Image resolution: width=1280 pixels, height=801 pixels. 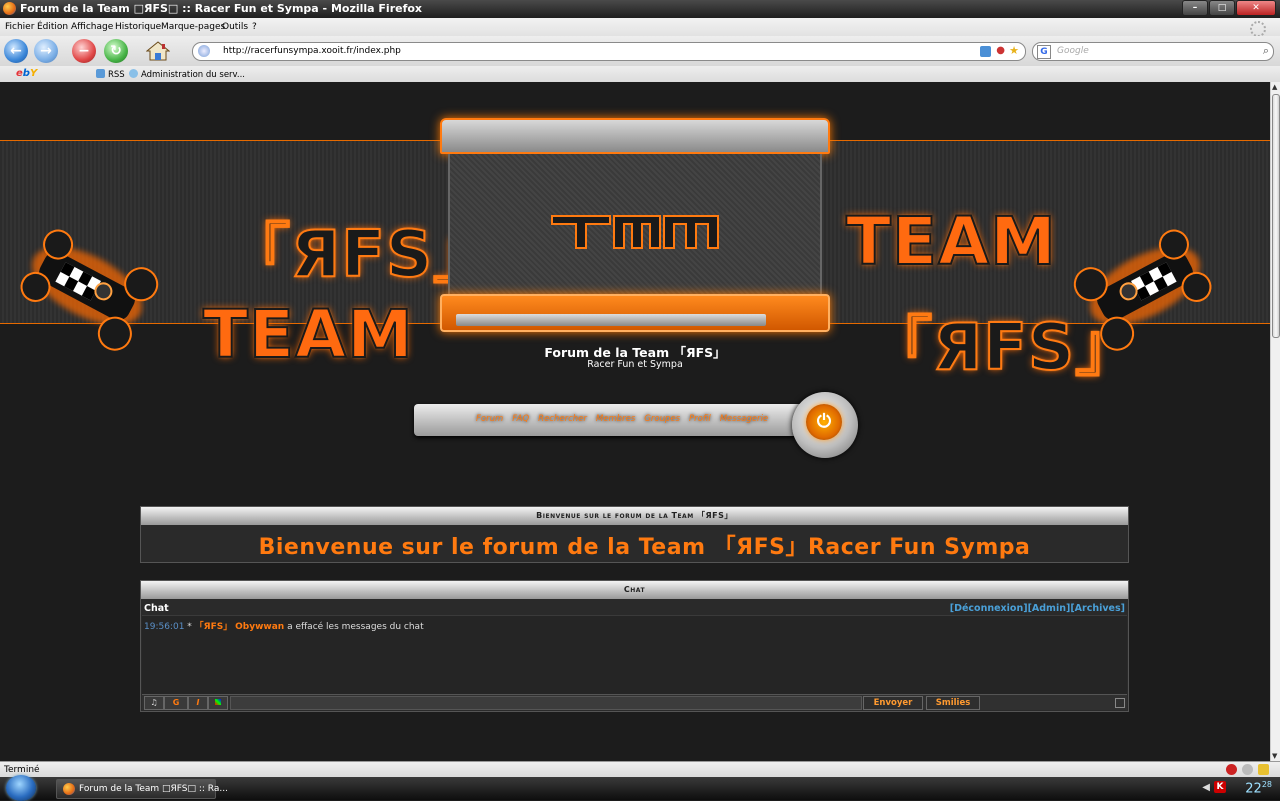 I want to click on windows-taskbar: Forum de la Team □ЯFS□ :: Ra... ◀ K 2228, so click(x=640, y=788).